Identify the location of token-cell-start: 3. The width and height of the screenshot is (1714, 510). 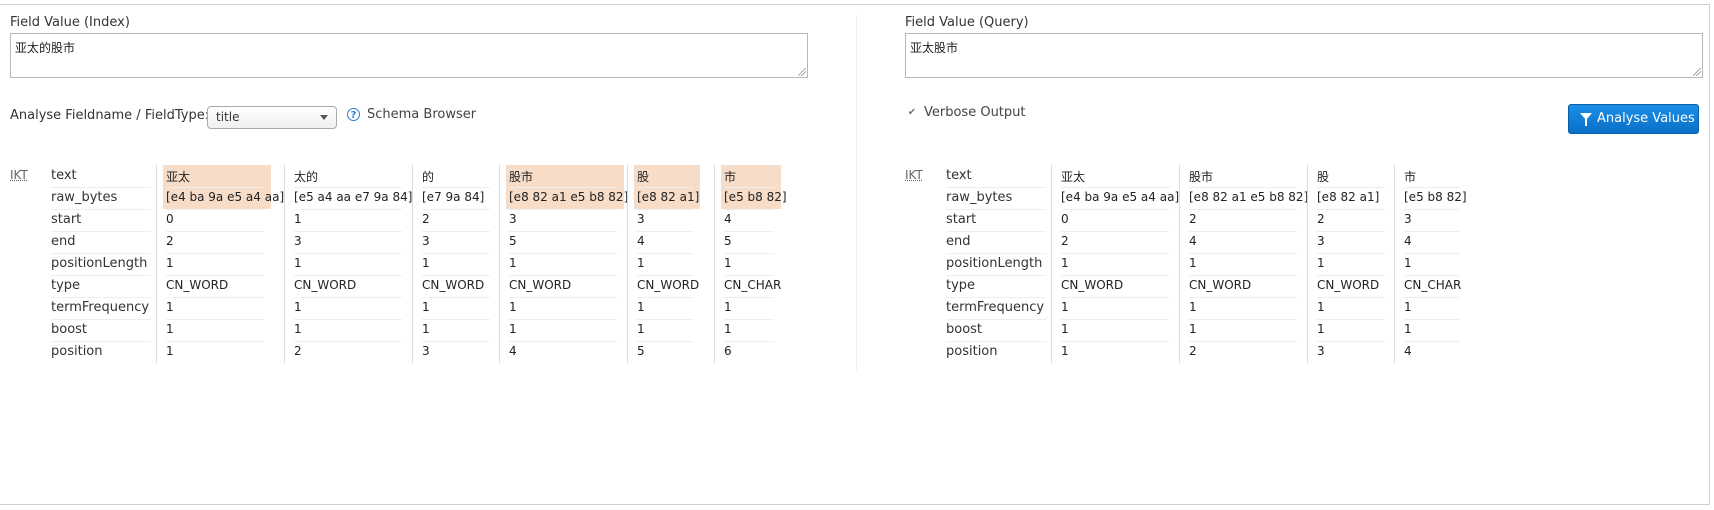
(513, 219).